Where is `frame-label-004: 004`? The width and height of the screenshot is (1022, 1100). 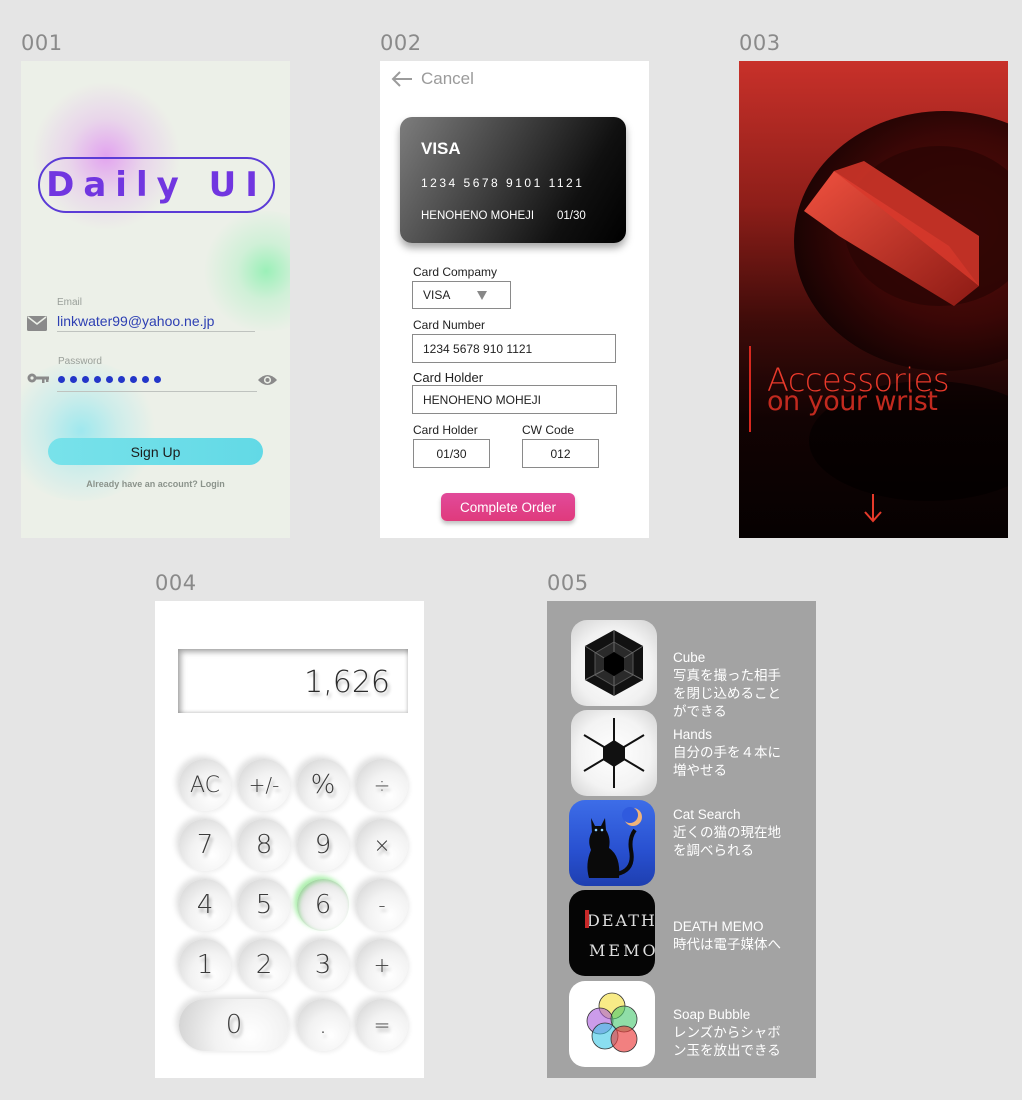 frame-label-004: 004 is located at coordinates (176, 583).